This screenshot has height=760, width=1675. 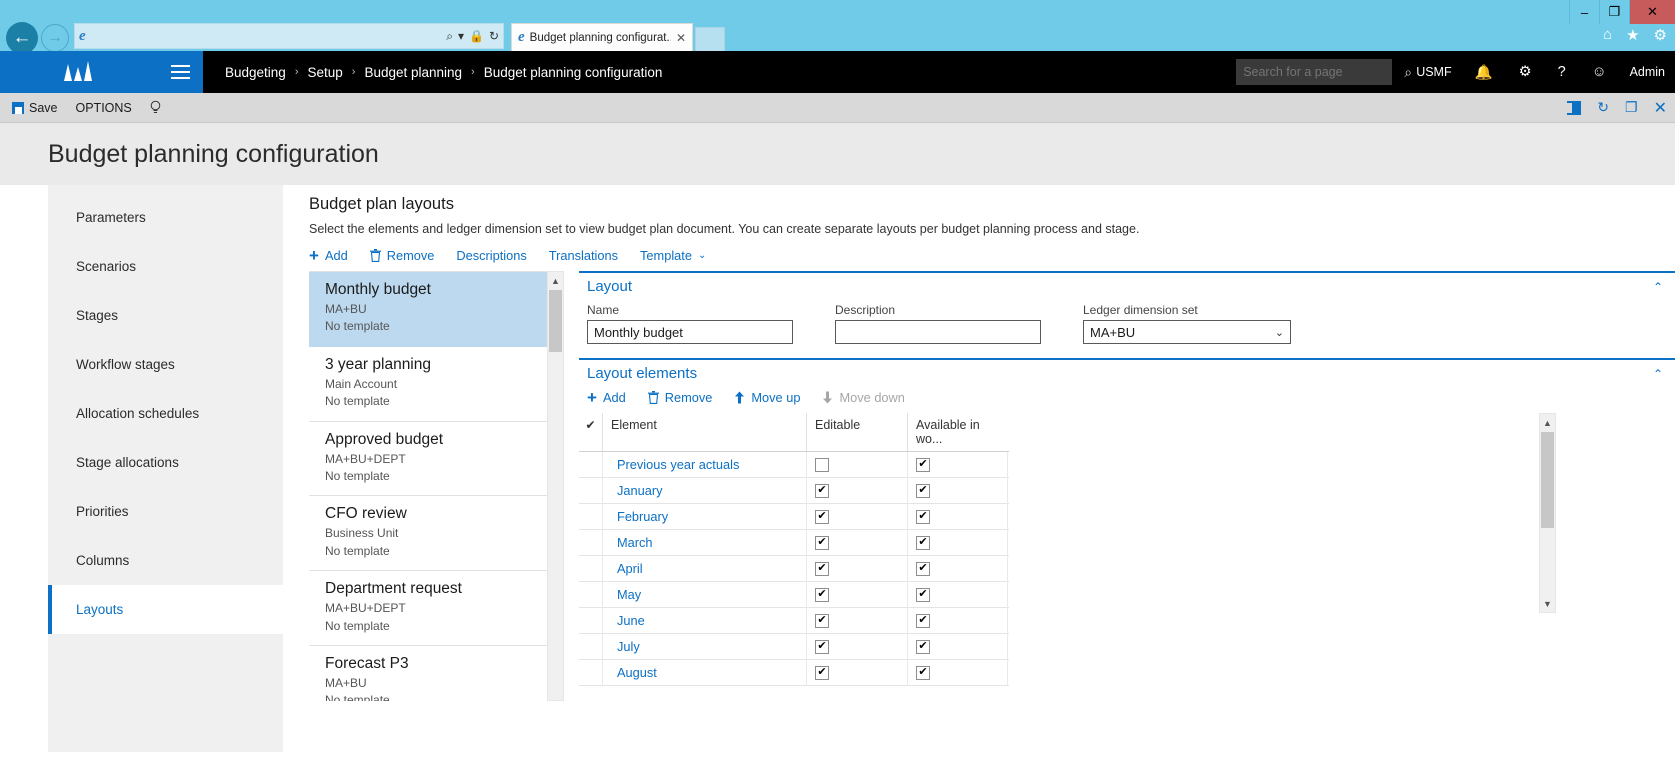 I want to click on minimize-button: –, so click(x=1584, y=12).